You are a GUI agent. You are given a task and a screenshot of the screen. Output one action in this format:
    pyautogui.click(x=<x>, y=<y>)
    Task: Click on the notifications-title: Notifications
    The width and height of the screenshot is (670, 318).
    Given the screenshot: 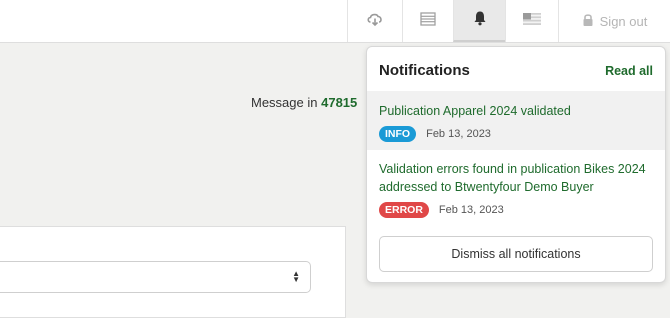 What is the action you would take?
    pyautogui.click(x=424, y=70)
    